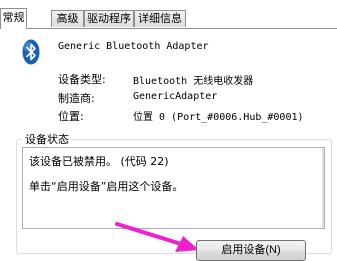 This screenshot has height=261, width=337. I want to click on manufacturer-value: GenericAdapter, so click(175, 96).